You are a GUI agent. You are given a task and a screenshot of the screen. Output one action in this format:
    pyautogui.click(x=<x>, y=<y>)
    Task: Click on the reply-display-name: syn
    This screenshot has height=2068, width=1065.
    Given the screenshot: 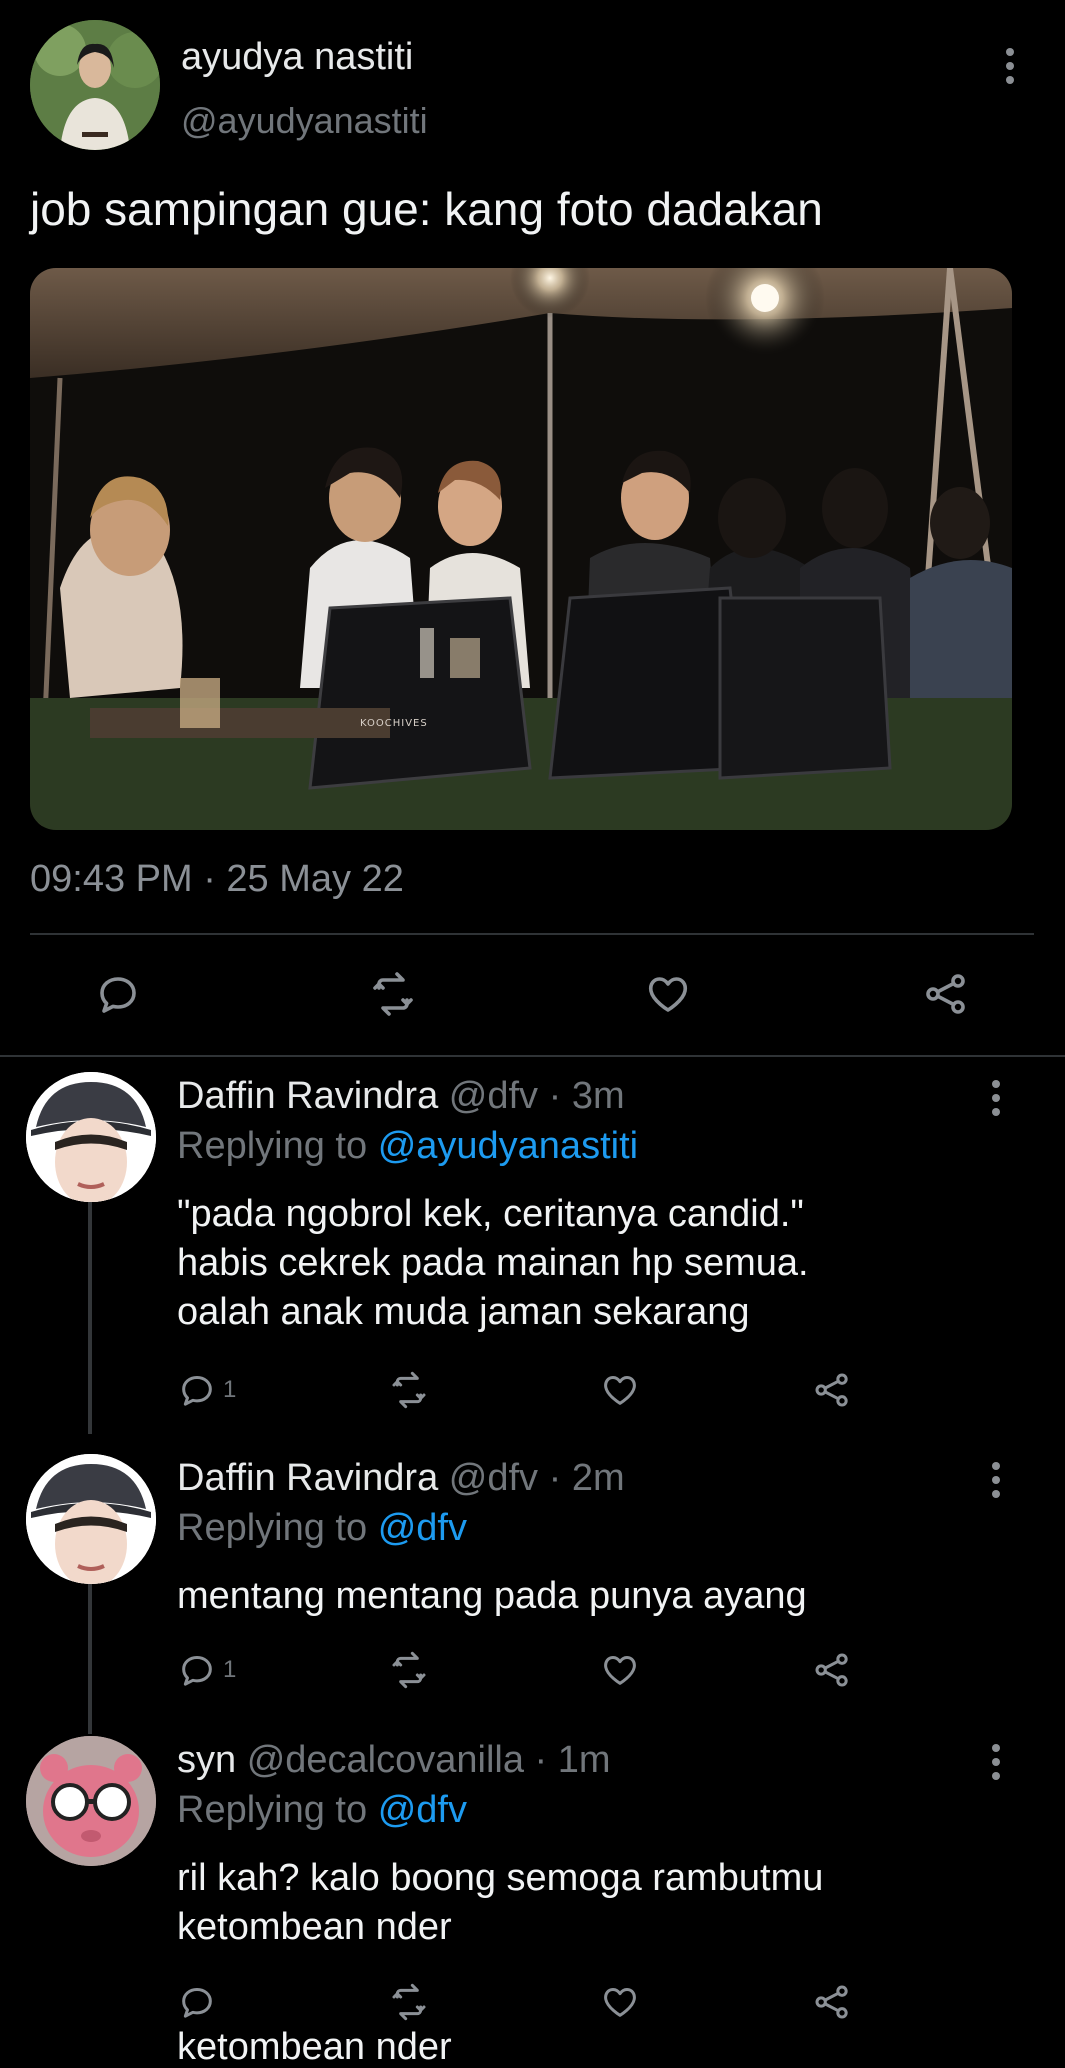 What is the action you would take?
    pyautogui.click(x=206, y=1760)
    